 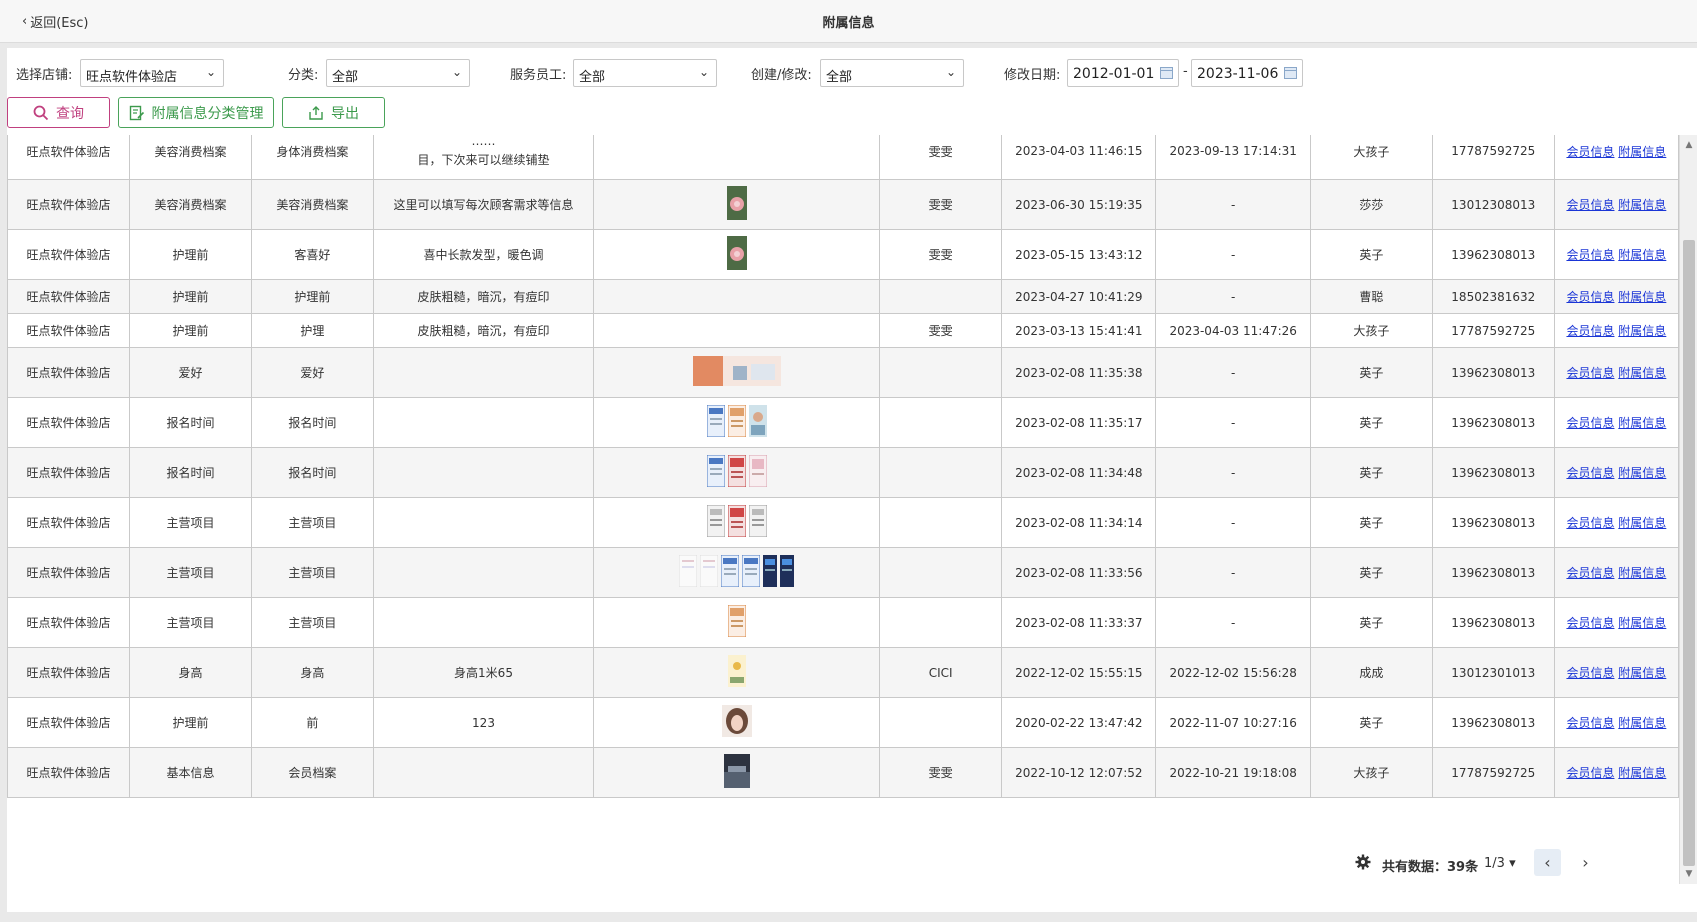 I want to click on vertical-scrollbar: ▲ ▼, so click(x=1688, y=509).